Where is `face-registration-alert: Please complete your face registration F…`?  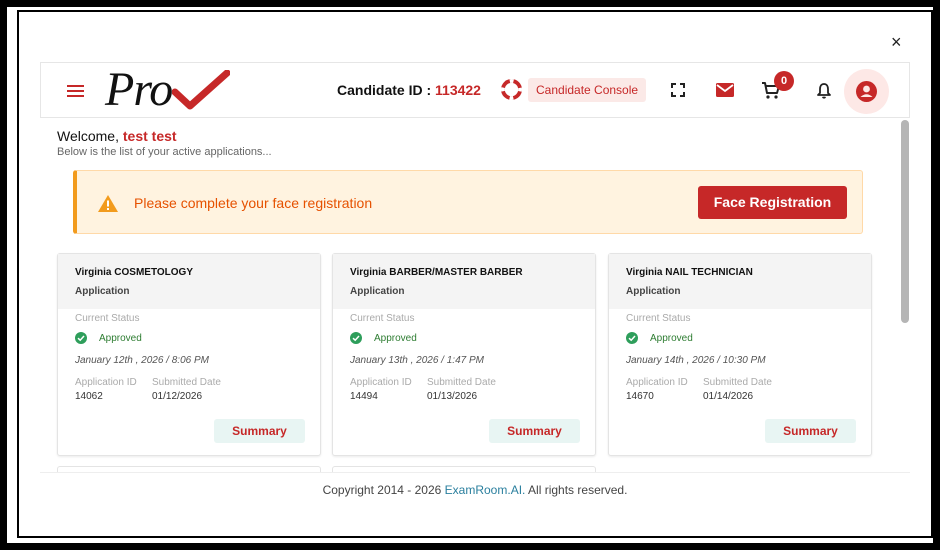
face-registration-alert: Please complete your face registration F… is located at coordinates (468, 202).